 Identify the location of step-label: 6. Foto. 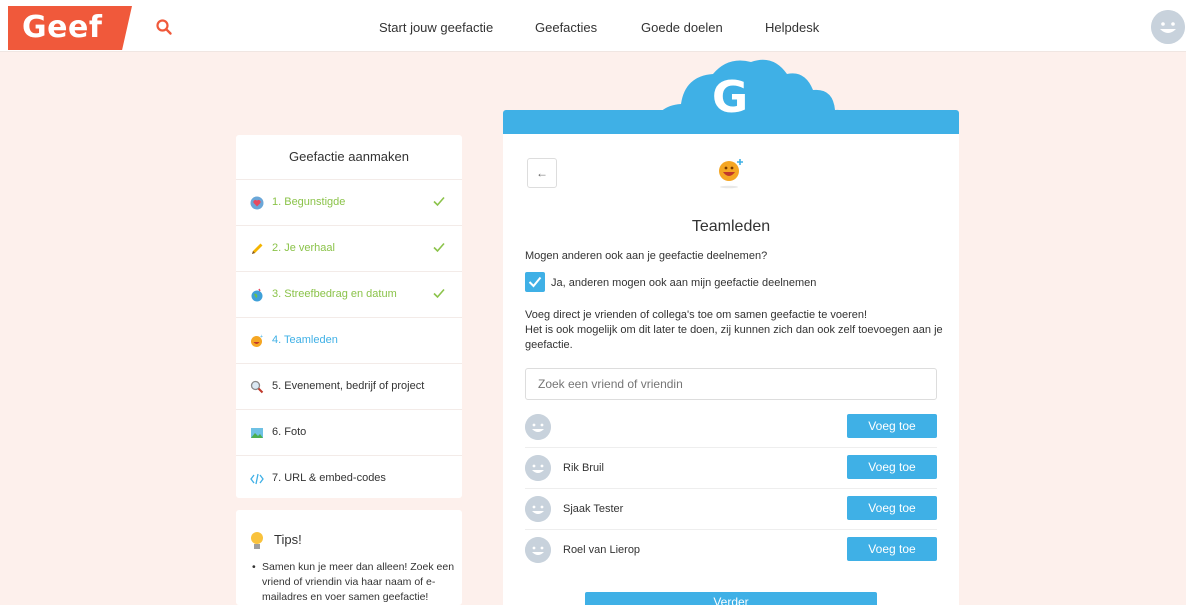
(289, 432).